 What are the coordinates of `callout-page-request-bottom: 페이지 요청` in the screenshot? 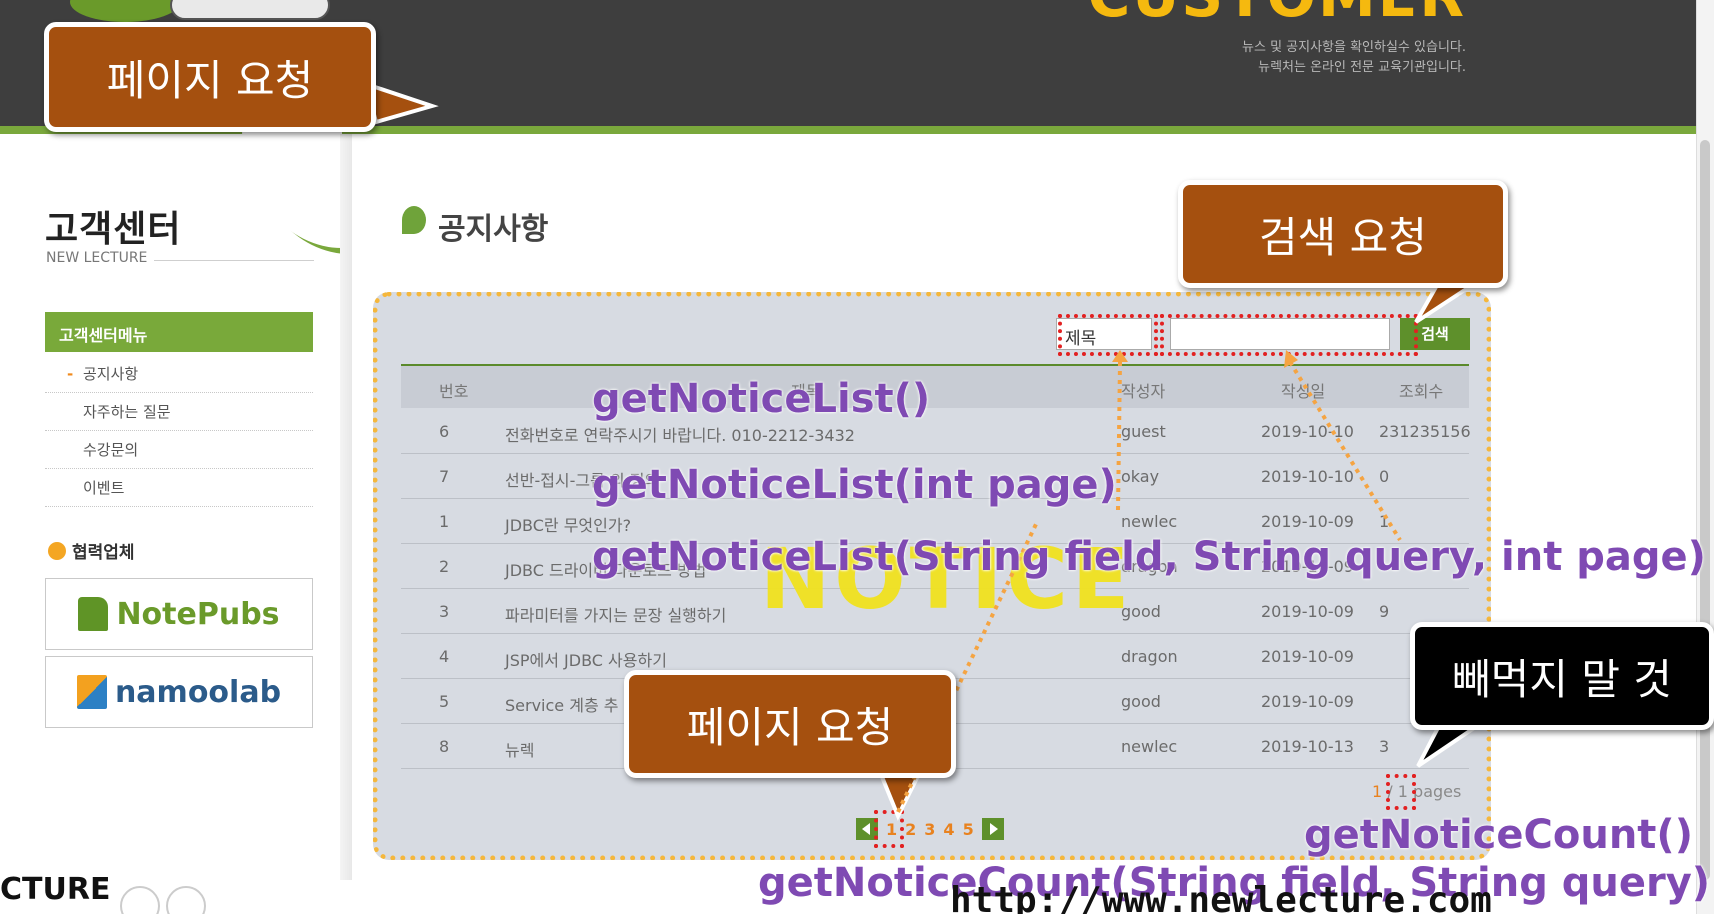 It's located at (790, 724).